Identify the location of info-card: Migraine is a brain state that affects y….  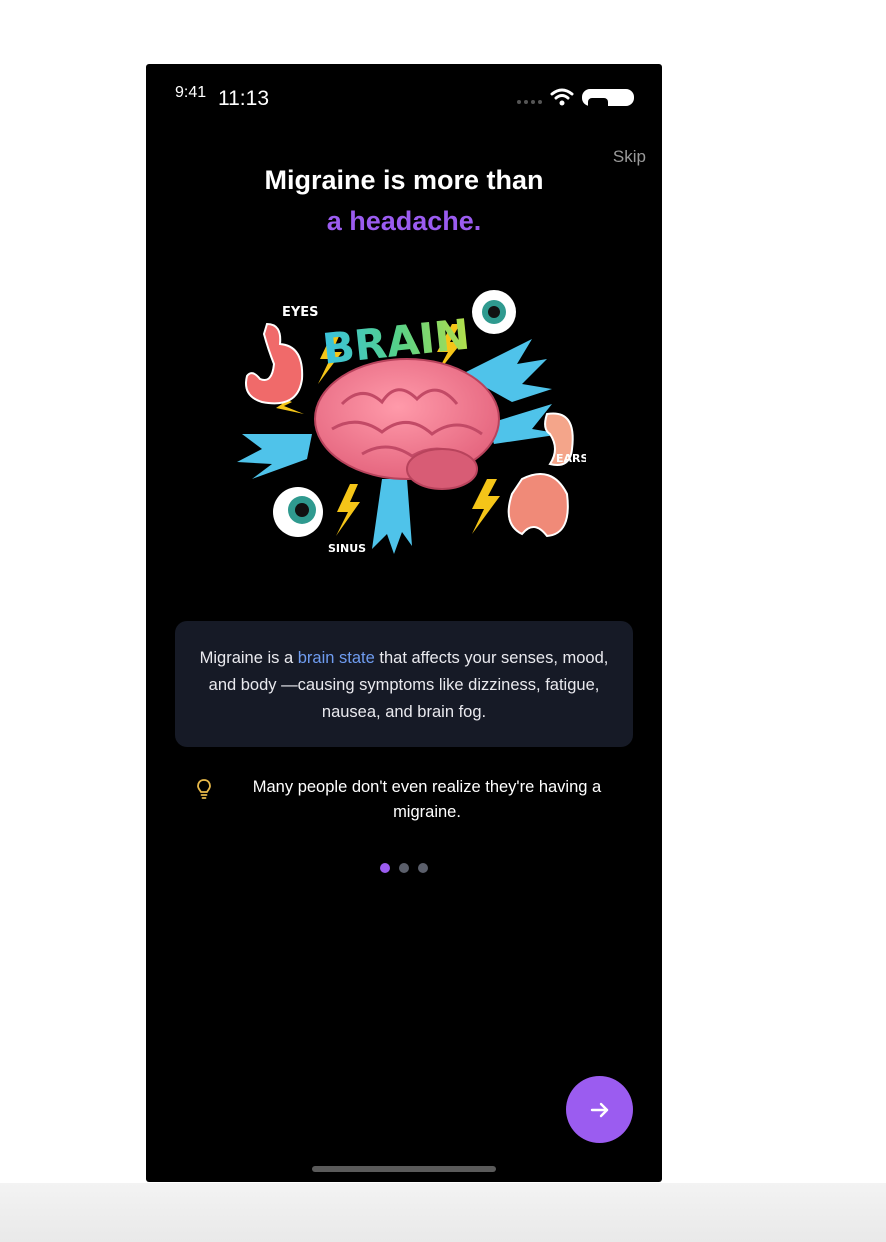
(404, 684).